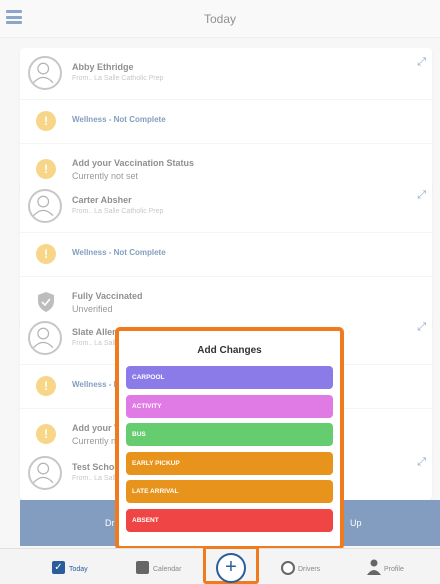 This screenshot has width=440, height=584. Describe the element at coordinates (229, 491) in the screenshot. I see `late-arrival-option: LATE ARRIVAL` at that location.